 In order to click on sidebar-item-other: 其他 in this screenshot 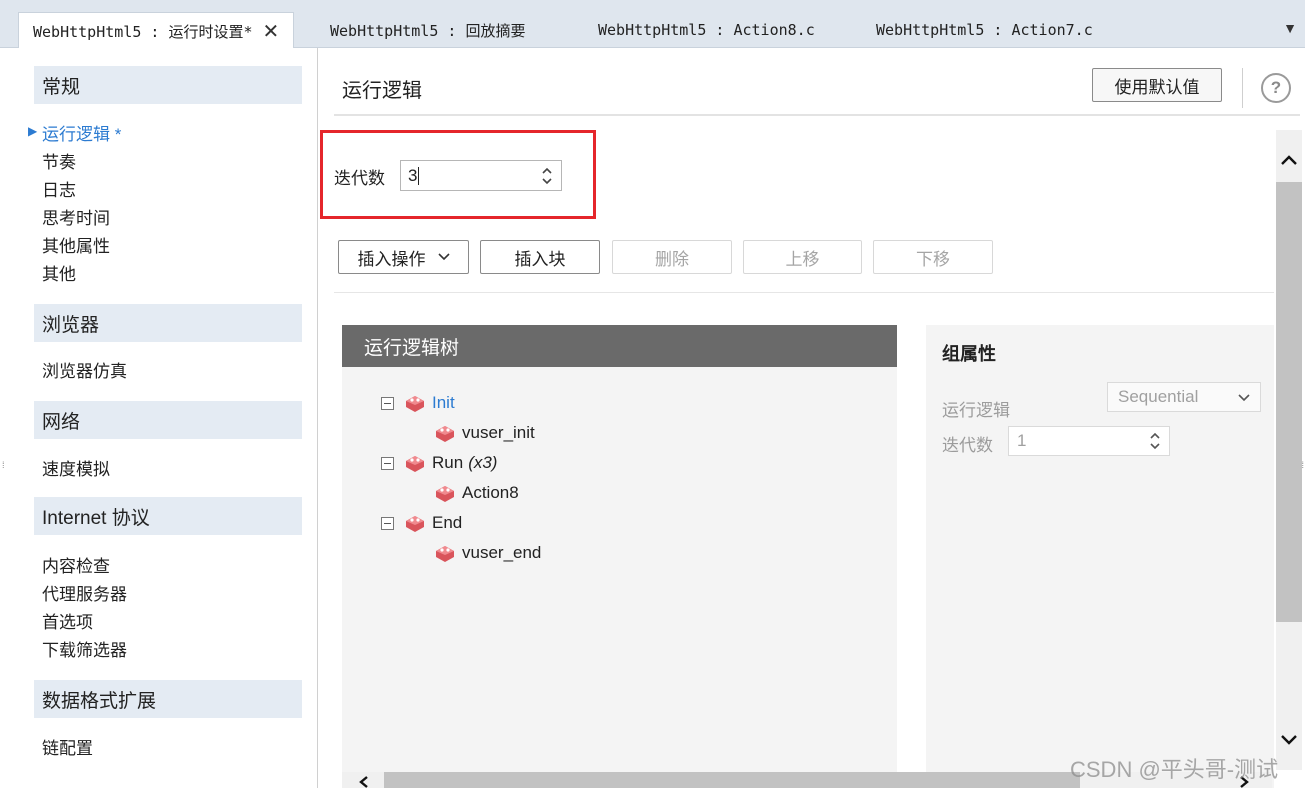, I will do `click(59, 272)`.